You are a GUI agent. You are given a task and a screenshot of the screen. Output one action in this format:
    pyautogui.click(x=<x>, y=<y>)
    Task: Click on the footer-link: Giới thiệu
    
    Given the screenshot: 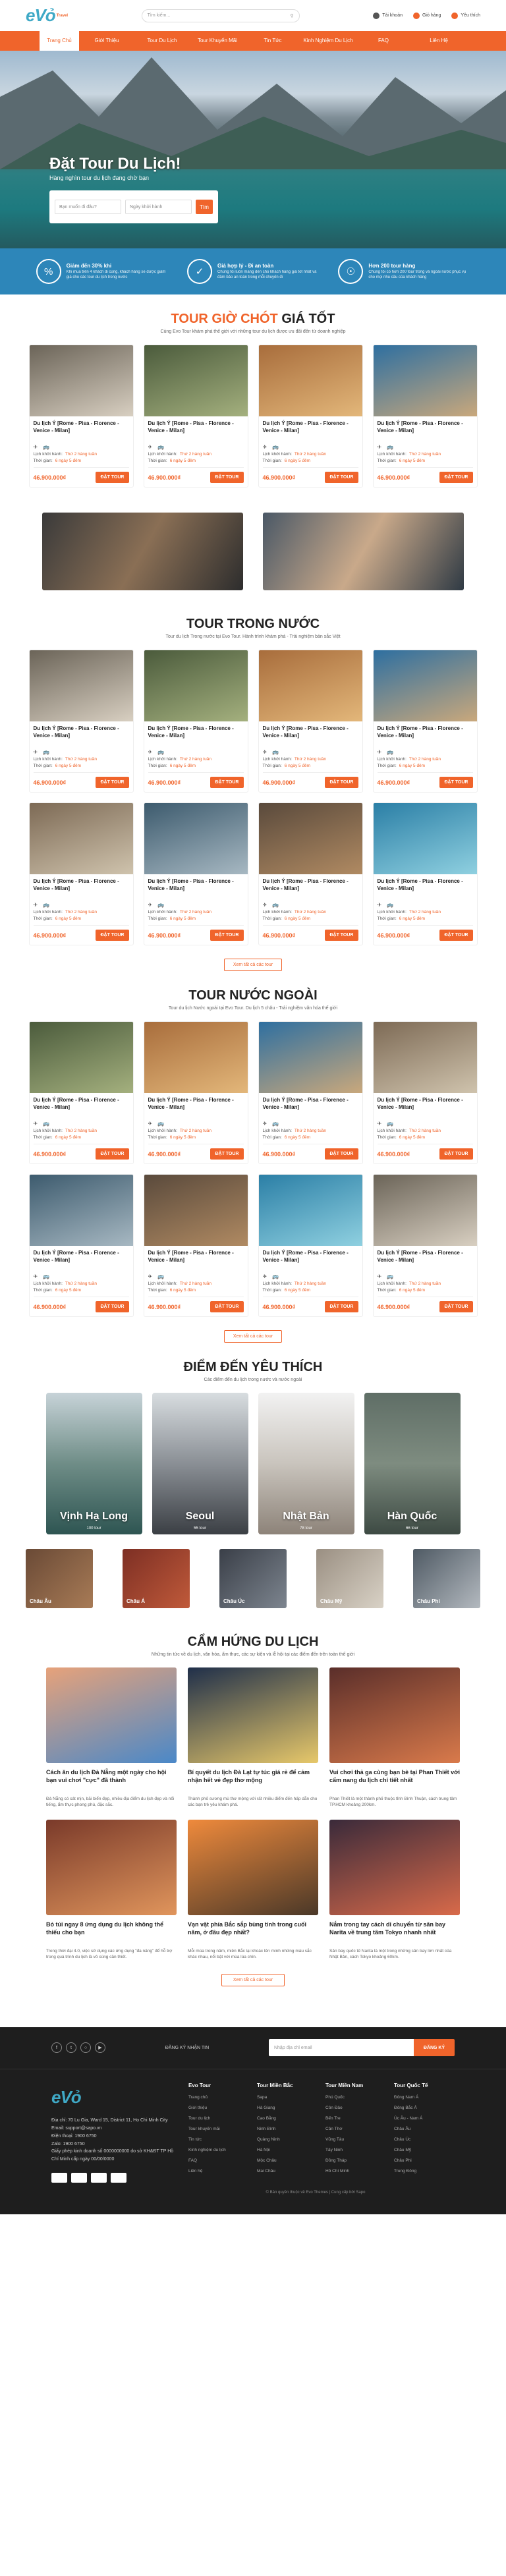 What is the action you would take?
    pyautogui.click(x=216, y=2108)
    